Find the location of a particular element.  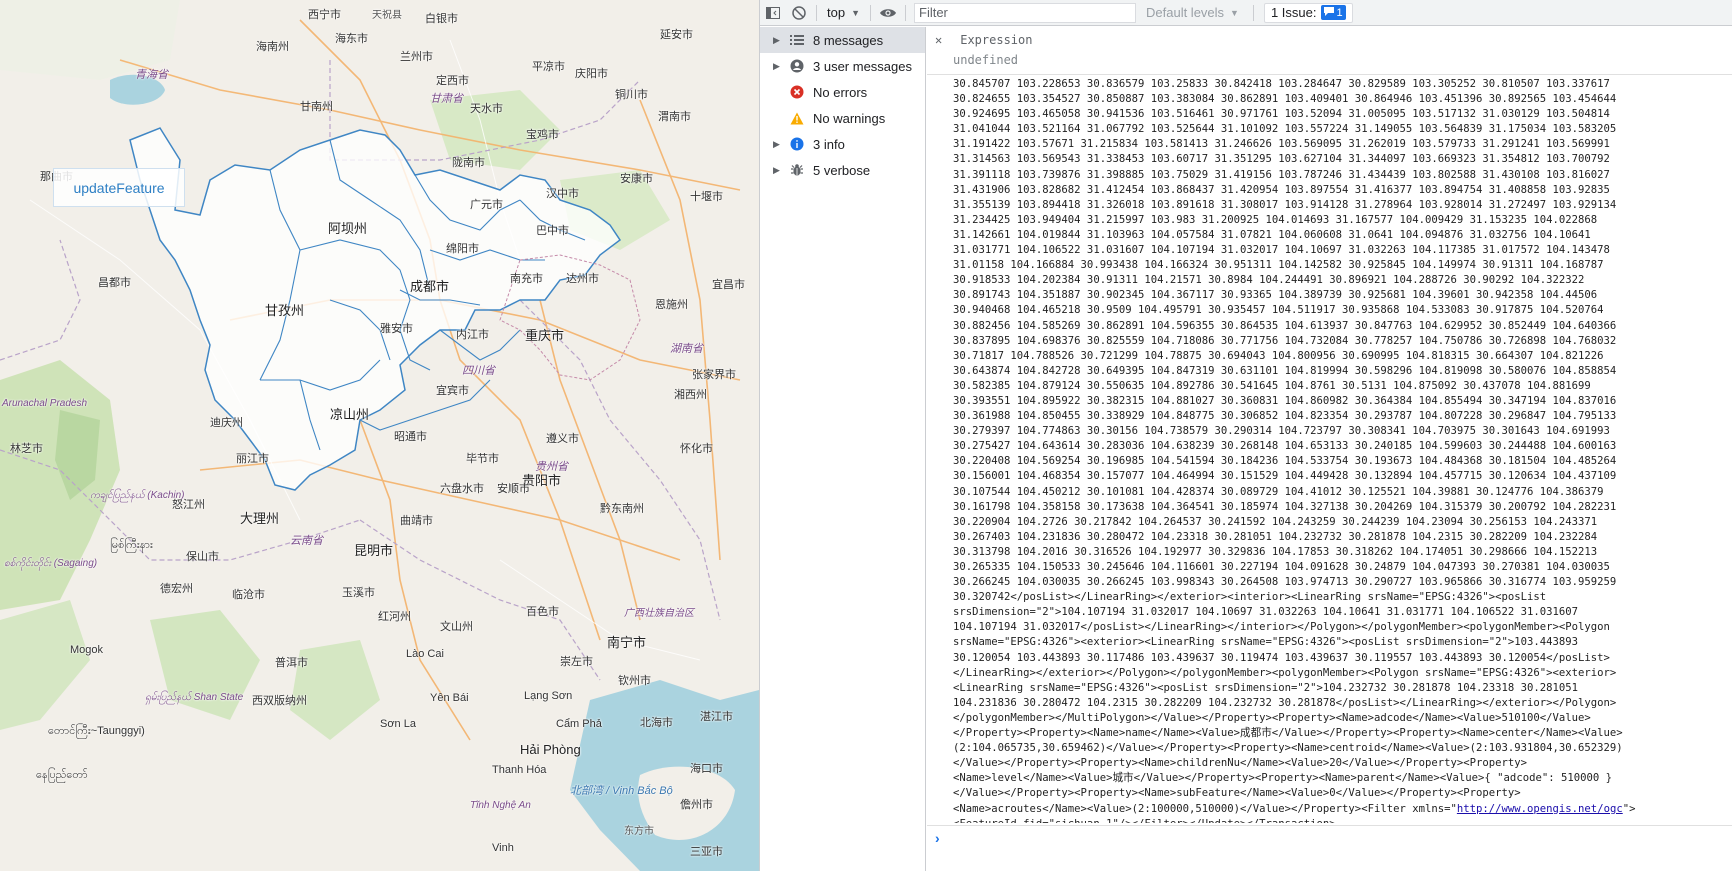

map-label: Arunachal Pradesh is located at coordinates (45, 403).